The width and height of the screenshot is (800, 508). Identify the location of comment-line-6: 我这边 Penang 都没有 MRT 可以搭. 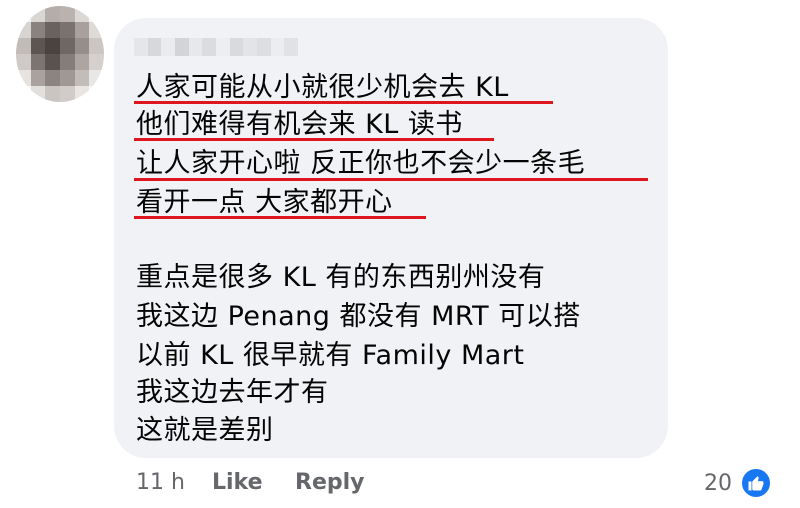
(358, 316).